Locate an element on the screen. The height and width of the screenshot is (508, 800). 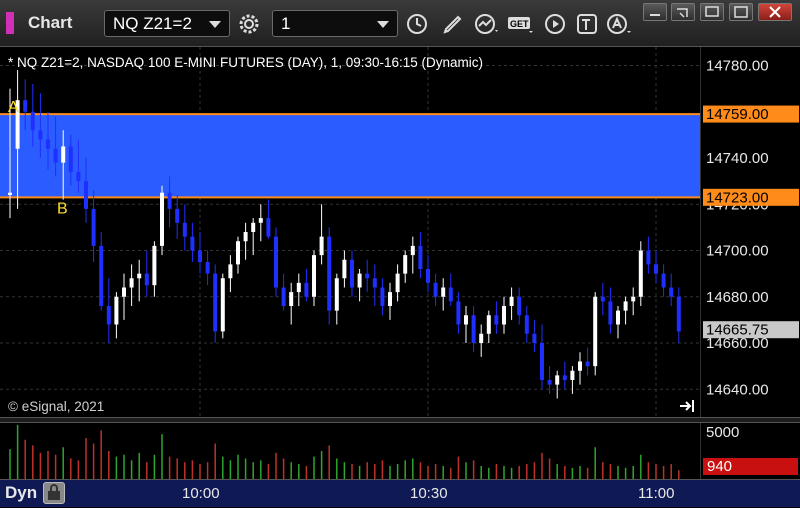
annotation-a: A is located at coordinates (13, 107).